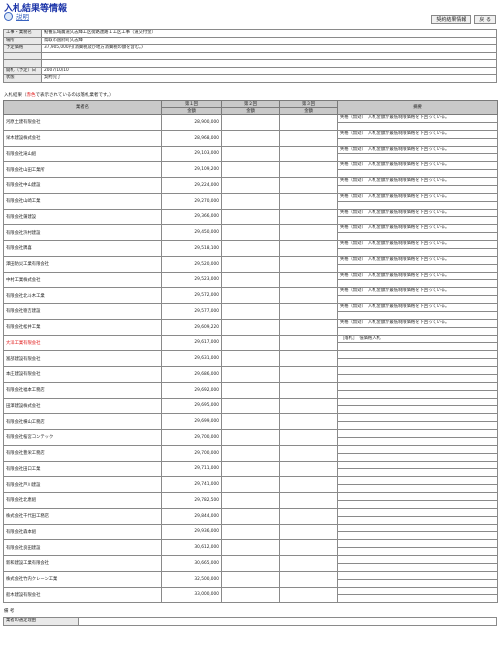 The height and width of the screenshot is (658, 500). Describe the element at coordinates (82, 563) in the screenshot. I see `bidder-name: 新和建設工業有限会社` at that location.